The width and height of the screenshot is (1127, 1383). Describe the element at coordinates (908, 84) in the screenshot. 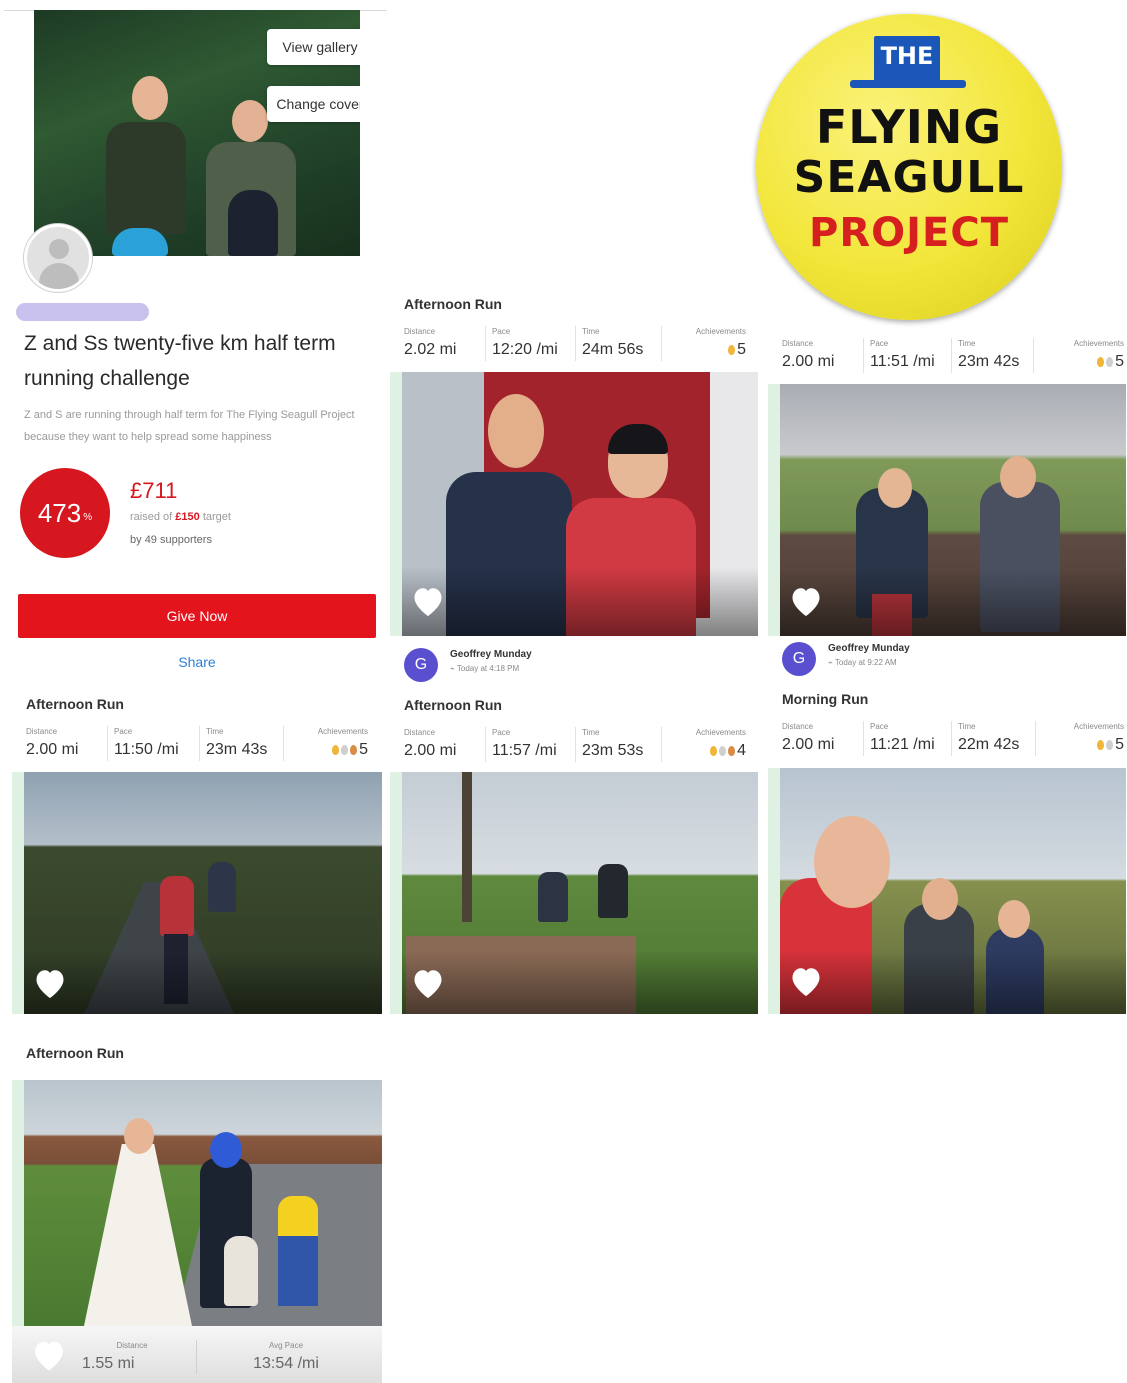

I see `logo-hat-brim` at that location.